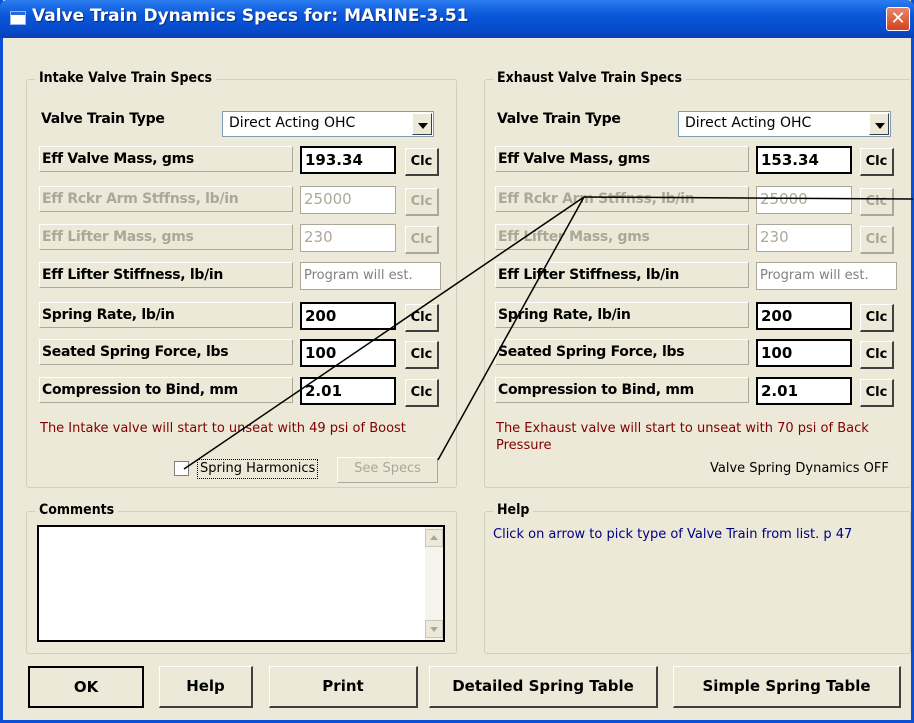 Image resolution: width=914 pixels, height=723 pixels. What do you see at coordinates (877, 240) in the screenshot?
I see `exhaust-lifter-mass-clc-button: Clc` at bounding box center [877, 240].